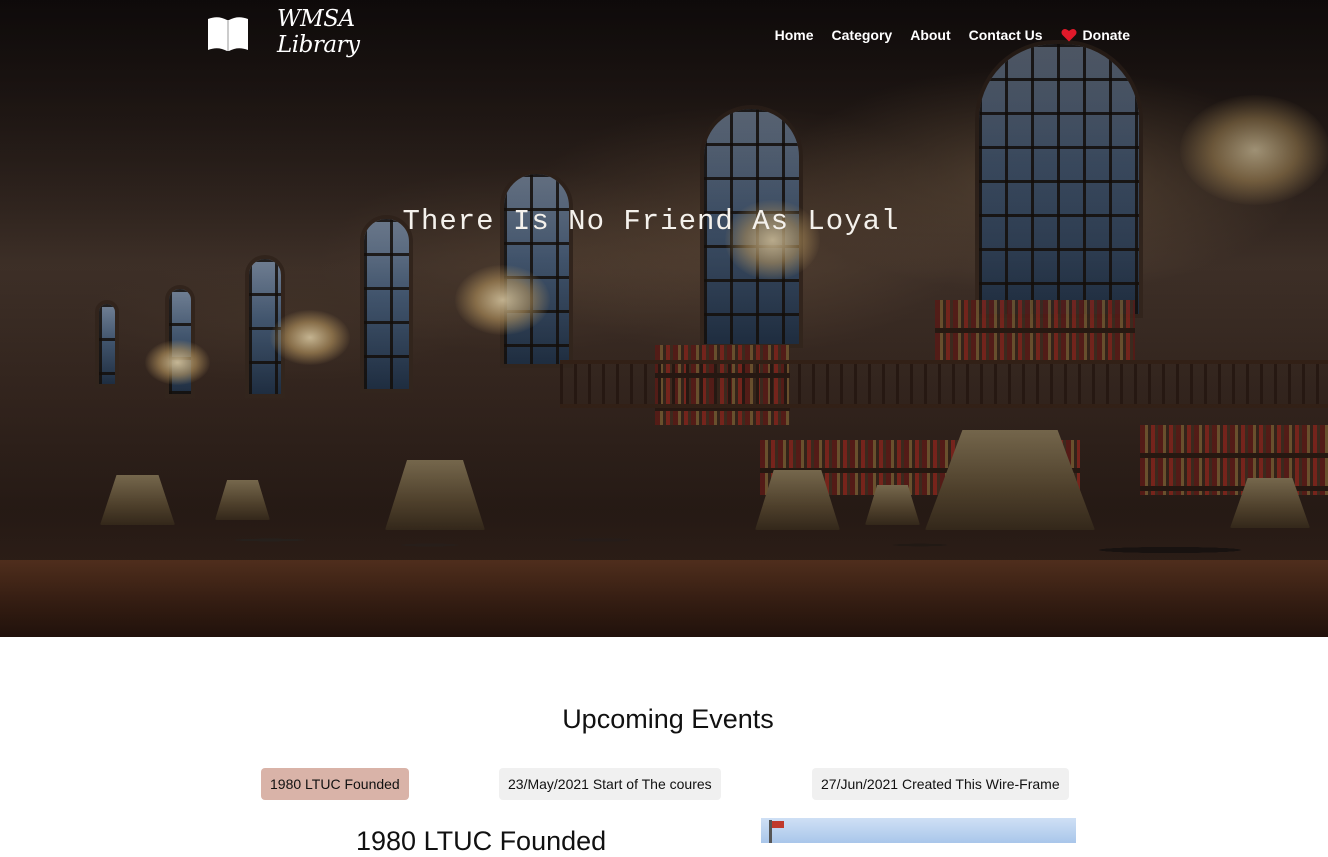 This screenshot has width=1328, height=857. Describe the element at coordinates (316, 19) in the screenshot. I see `brand-line-1: WMSA` at that location.